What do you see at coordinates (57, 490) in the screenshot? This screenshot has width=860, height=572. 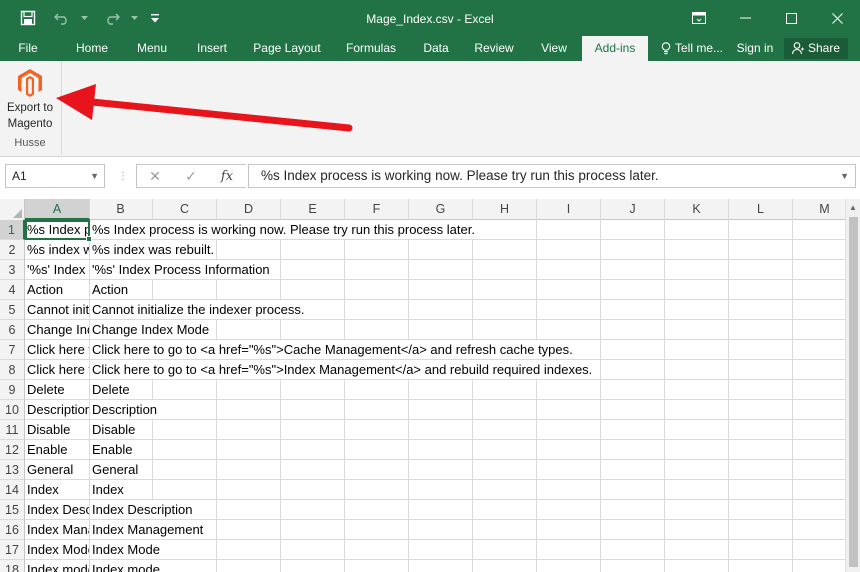 I see `cell-a: Index` at bounding box center [57, 490].